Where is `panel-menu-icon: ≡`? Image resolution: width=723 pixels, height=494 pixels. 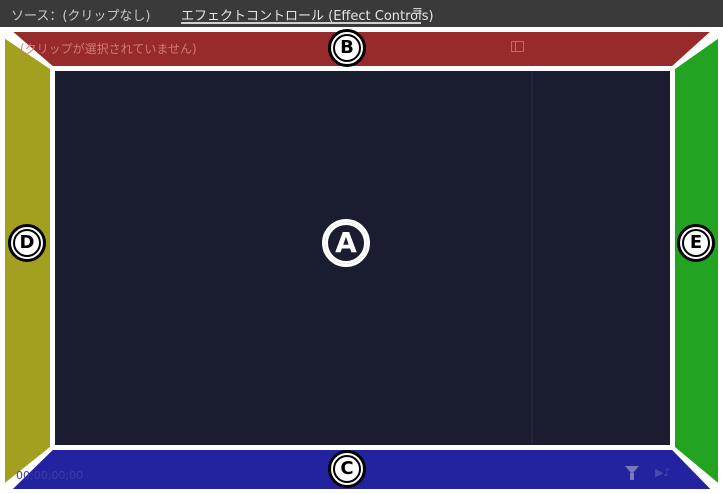
panel-menu-icon: ≡ is located at coordinates (417, 11).